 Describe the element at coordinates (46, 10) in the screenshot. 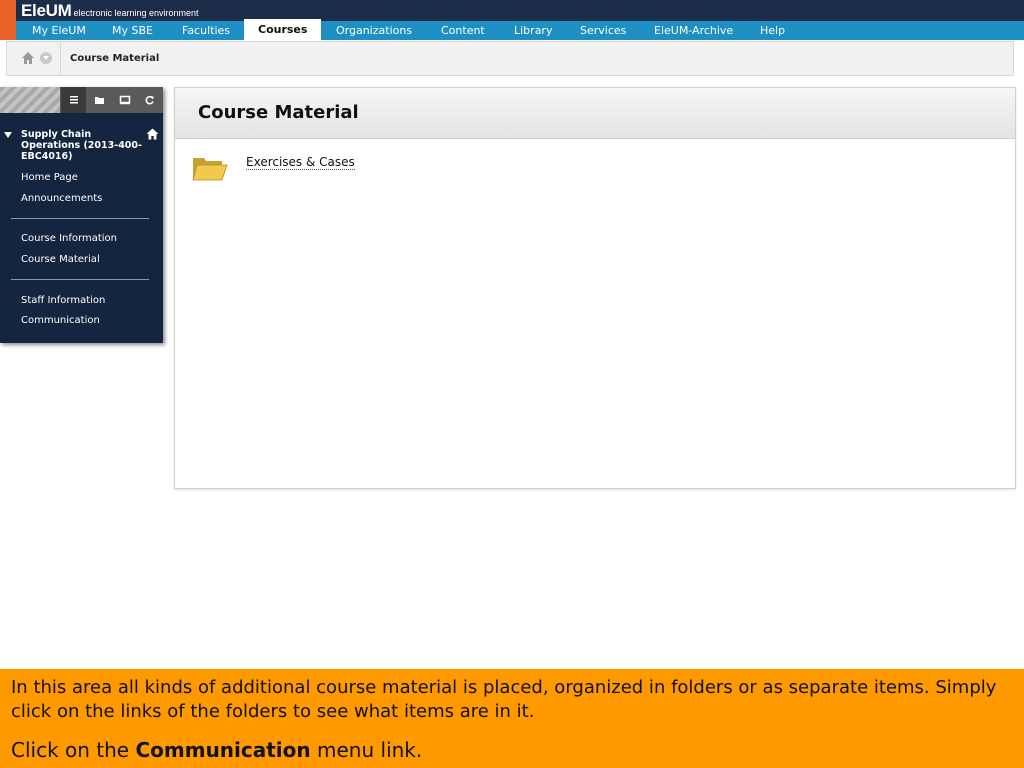

I see `brand-name: EleUM` at that location.